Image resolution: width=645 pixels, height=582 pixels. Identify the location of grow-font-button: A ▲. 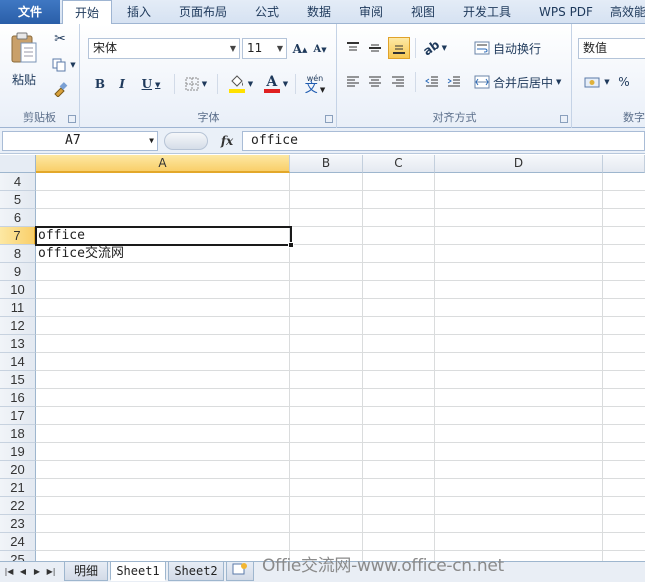
(300, 49).